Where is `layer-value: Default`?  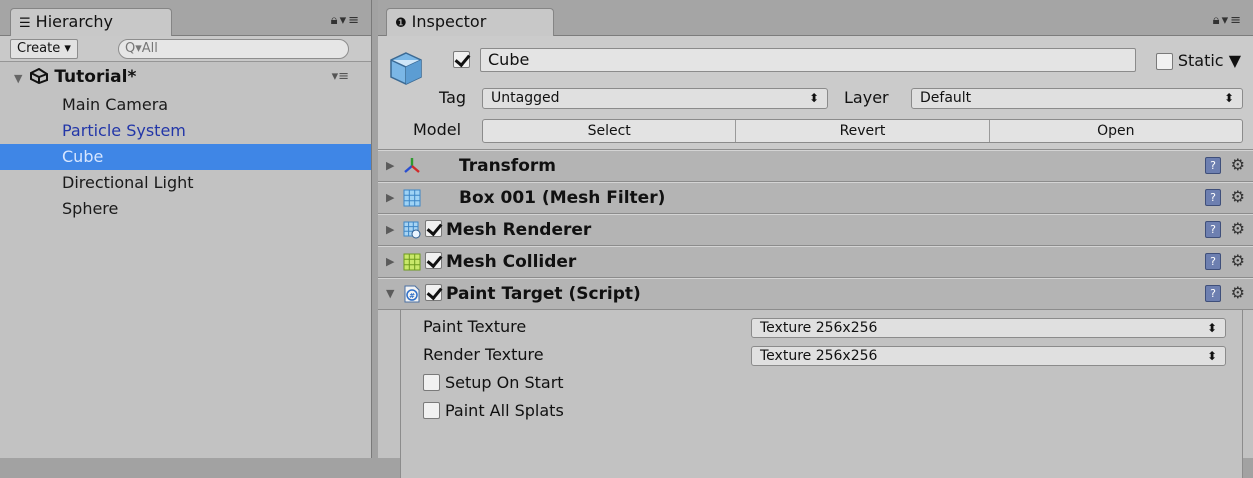 layer-value: Default is located at coordinates (946, 98).